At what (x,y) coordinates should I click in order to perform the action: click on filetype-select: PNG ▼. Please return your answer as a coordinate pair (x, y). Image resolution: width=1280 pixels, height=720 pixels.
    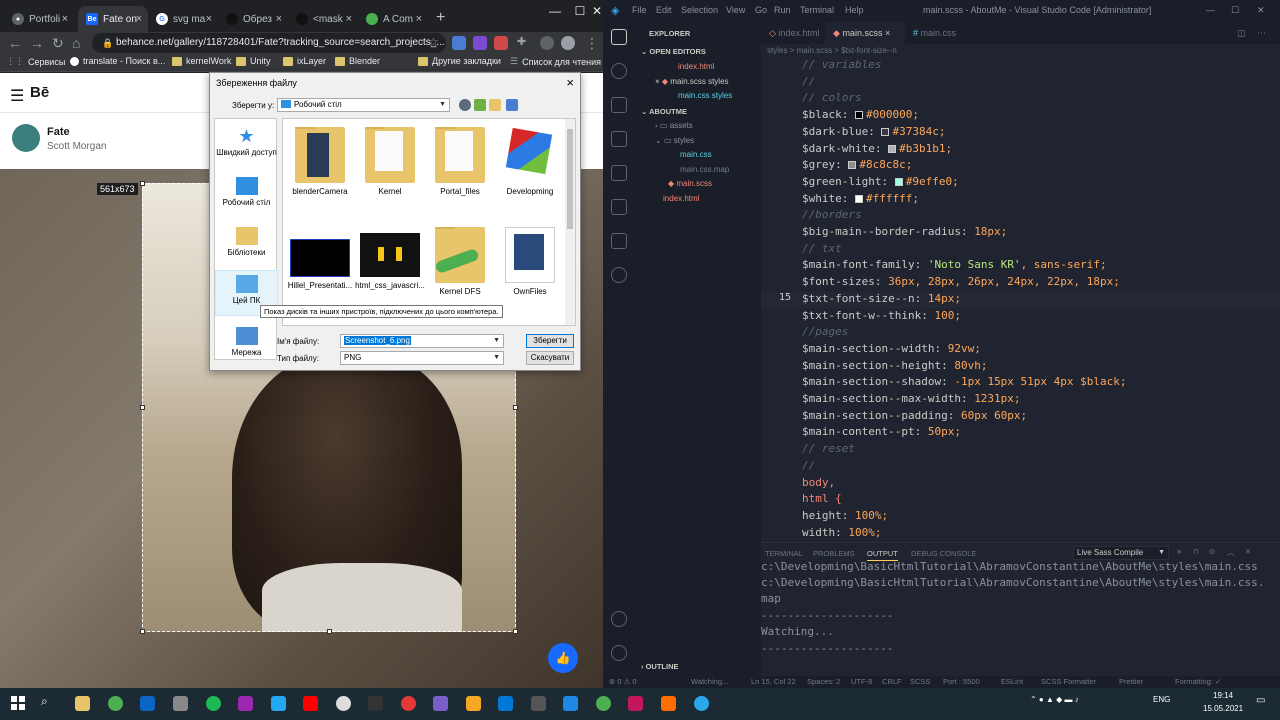
    Looking at the image, I should click on (422, 358).